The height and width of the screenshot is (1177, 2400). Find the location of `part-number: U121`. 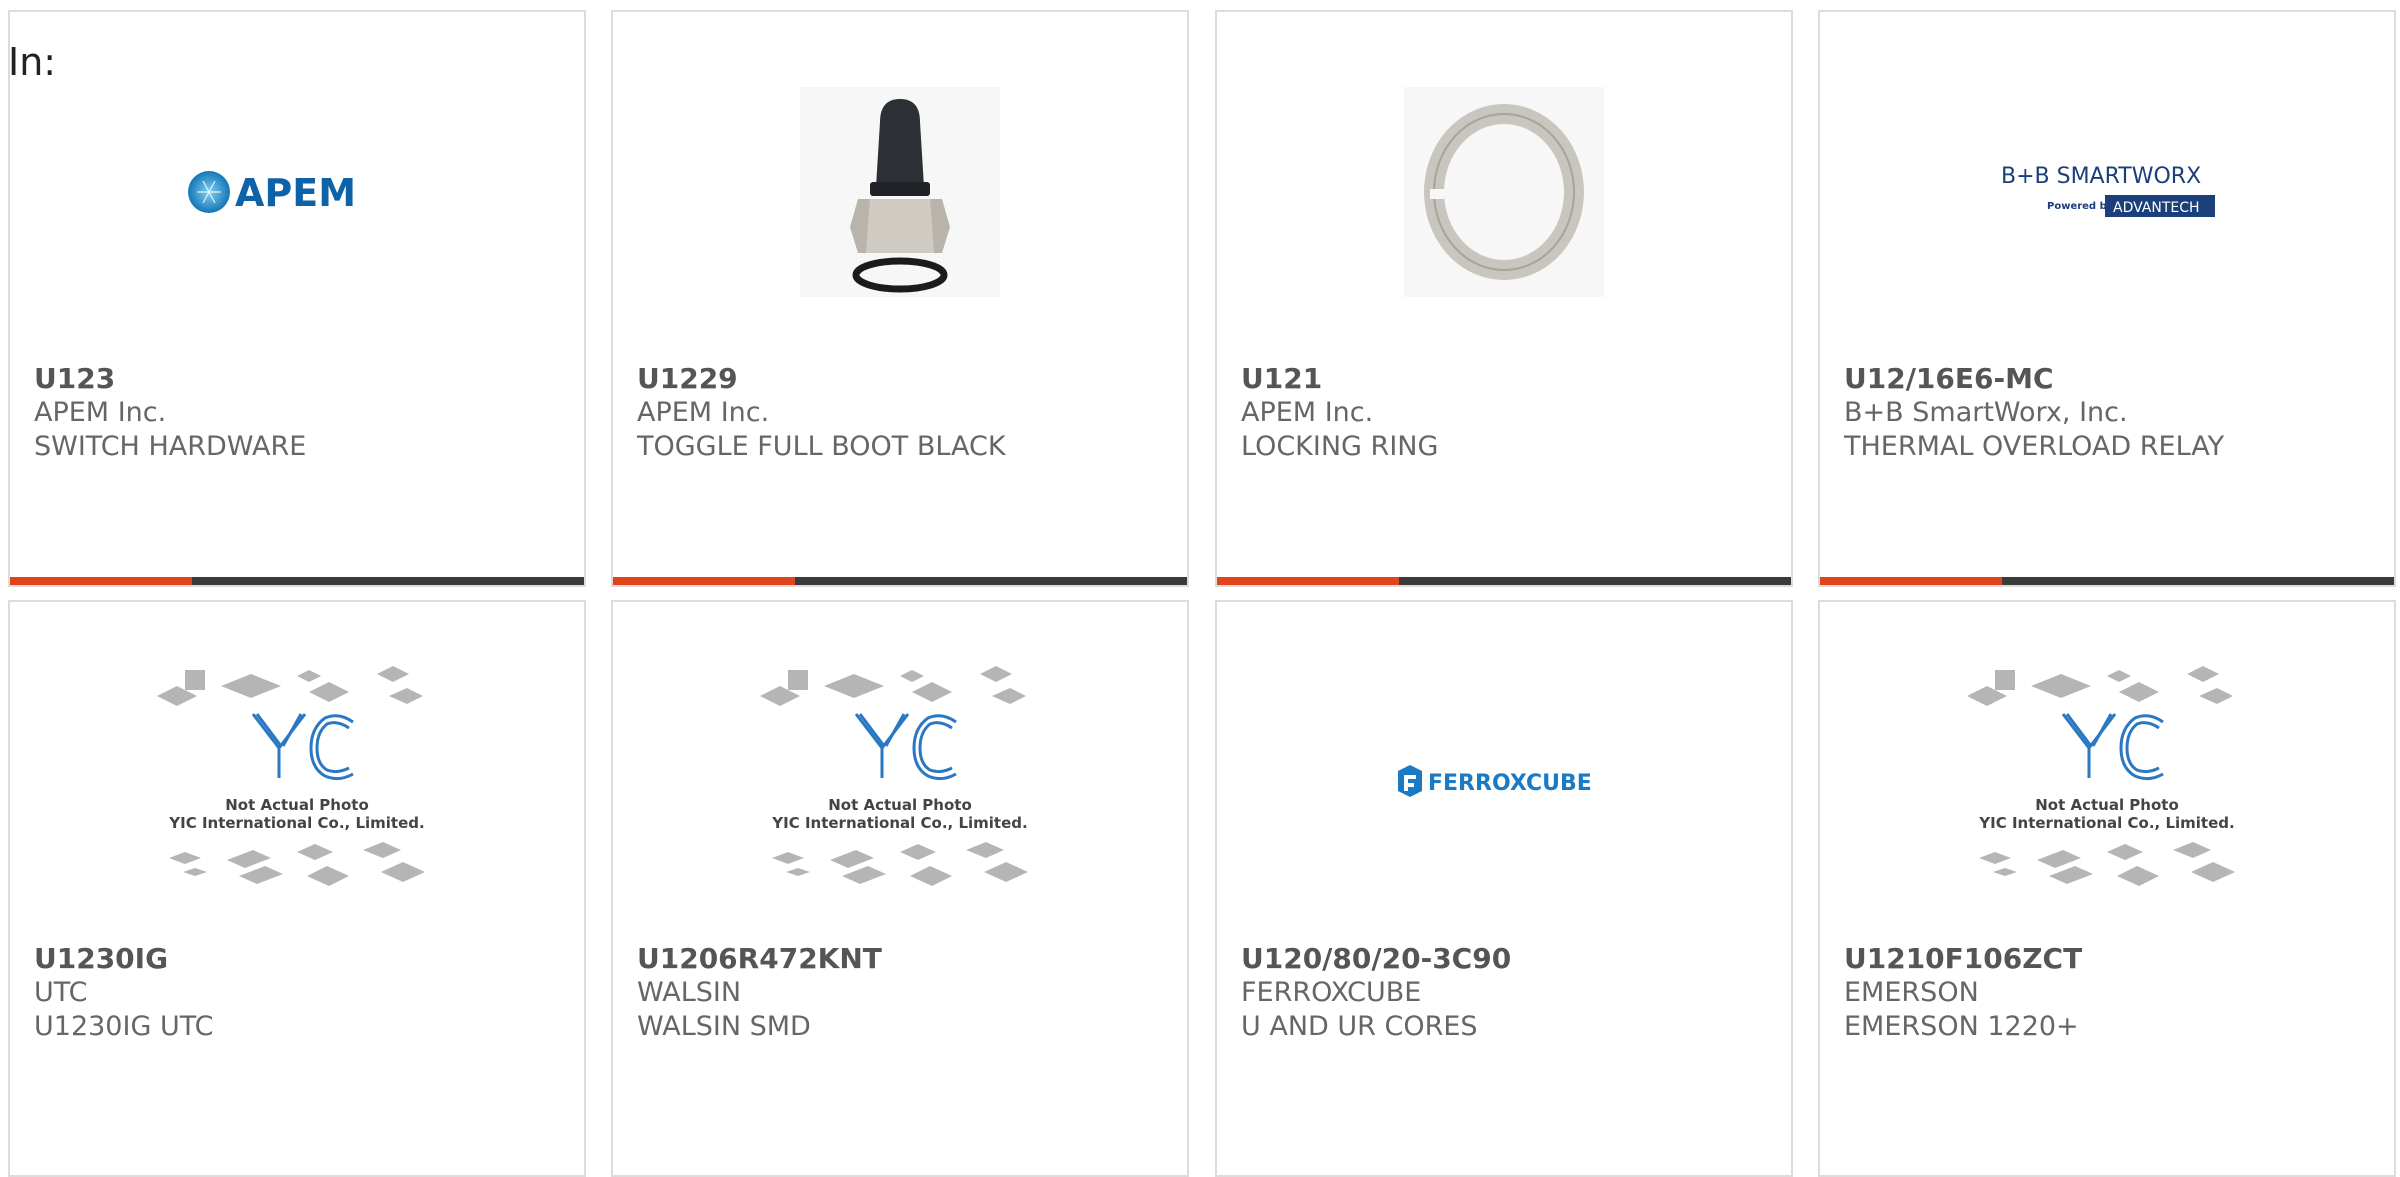

part-number: U121 is located at coordinates (1339, 379).